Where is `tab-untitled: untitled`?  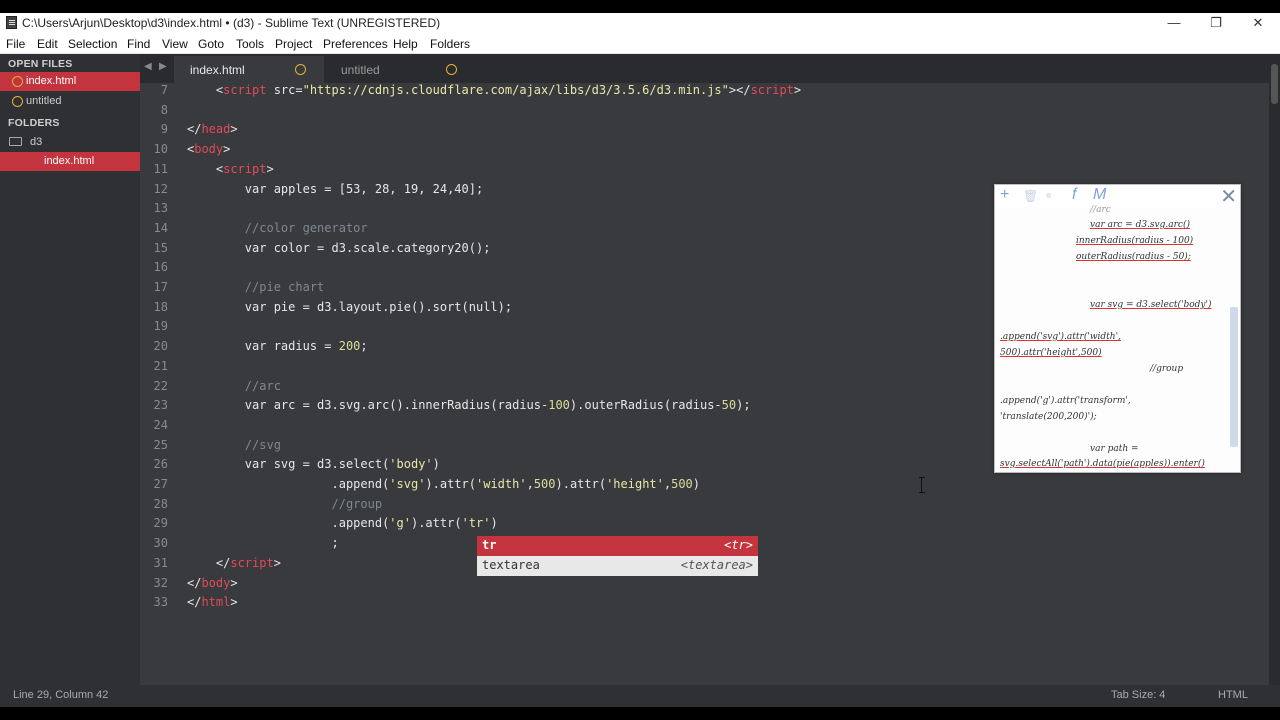
tab-untitled: untitled is located at coordinates (400, 69).